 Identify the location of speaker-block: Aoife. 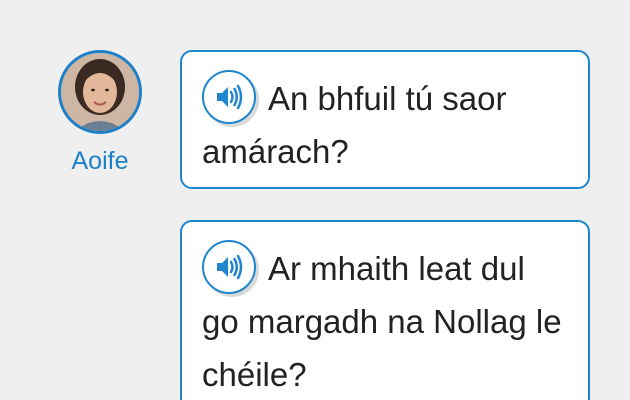
(100, 112).